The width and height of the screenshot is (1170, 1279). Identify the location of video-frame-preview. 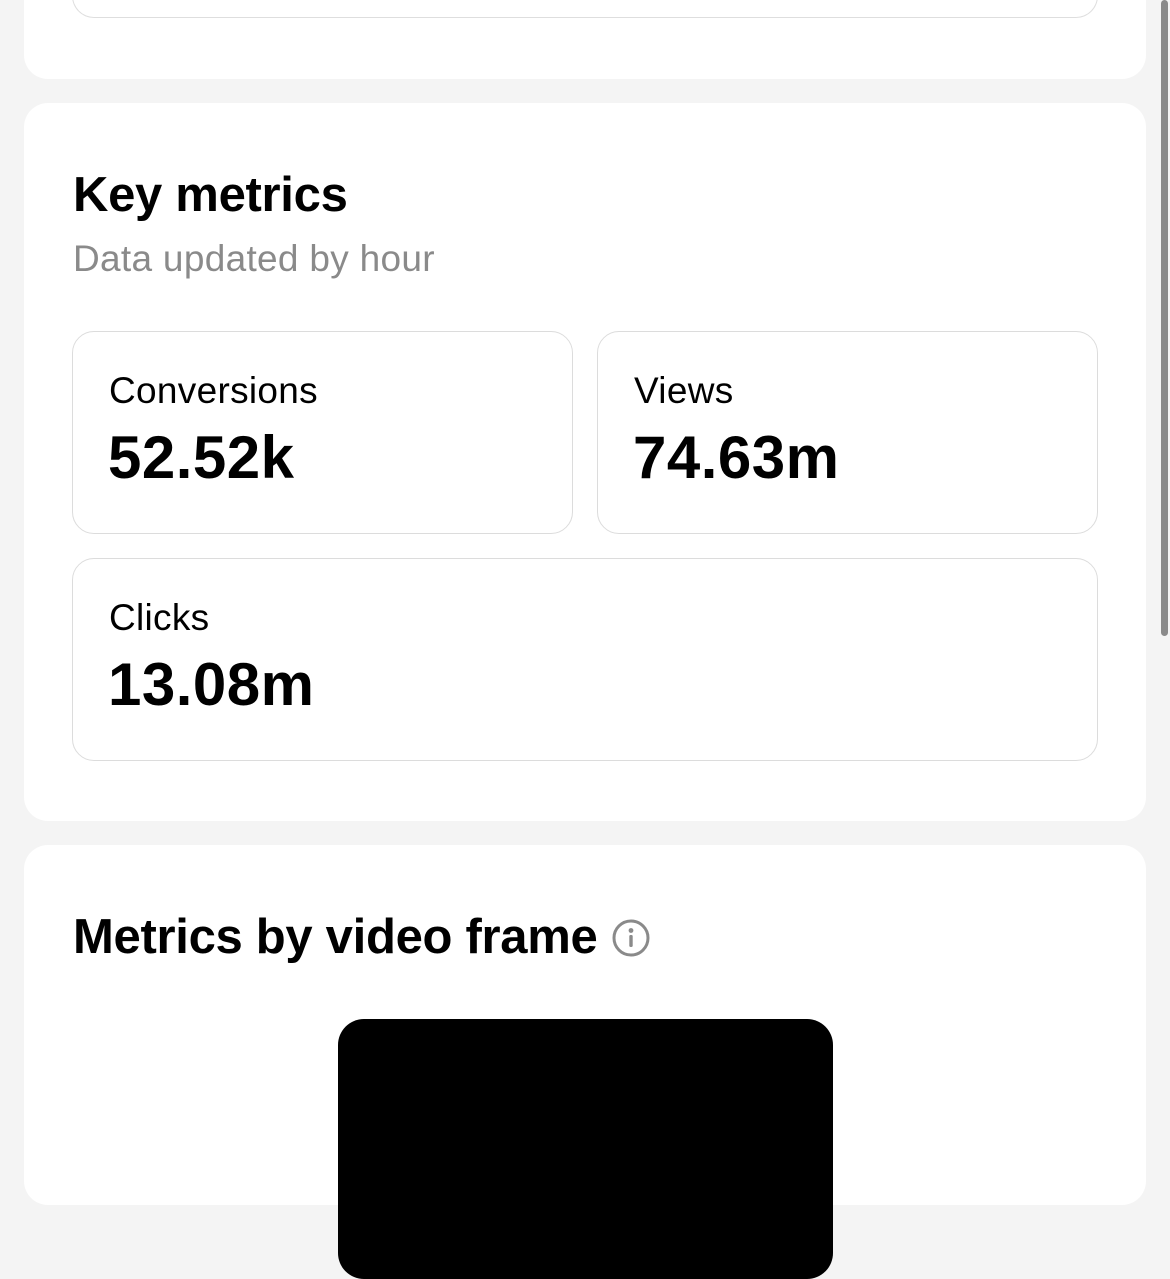
(585, 1149).